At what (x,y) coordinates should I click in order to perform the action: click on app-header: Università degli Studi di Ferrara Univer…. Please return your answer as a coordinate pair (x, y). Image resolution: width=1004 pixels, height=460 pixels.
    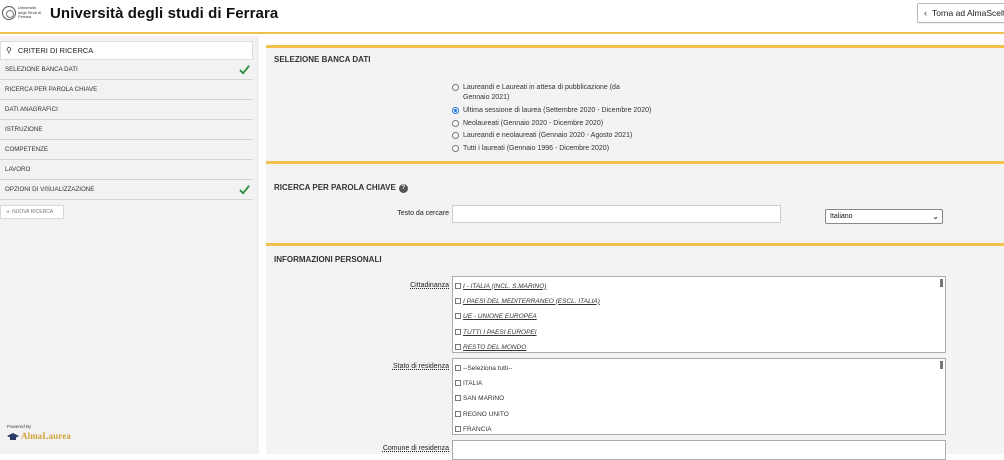
    Looking at the image, I should click on (502, 17).